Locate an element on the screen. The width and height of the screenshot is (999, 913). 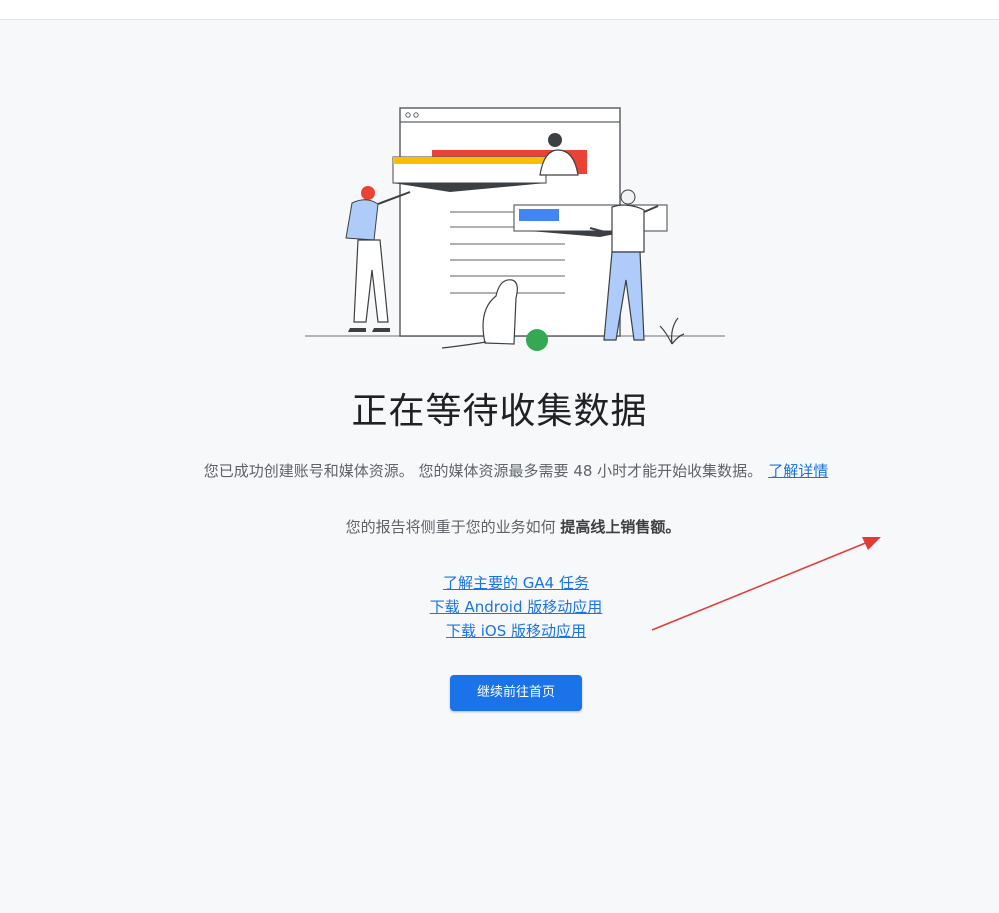
android-app-link: 下载 Android 版移动应用 is located at coordinates (516, 607).